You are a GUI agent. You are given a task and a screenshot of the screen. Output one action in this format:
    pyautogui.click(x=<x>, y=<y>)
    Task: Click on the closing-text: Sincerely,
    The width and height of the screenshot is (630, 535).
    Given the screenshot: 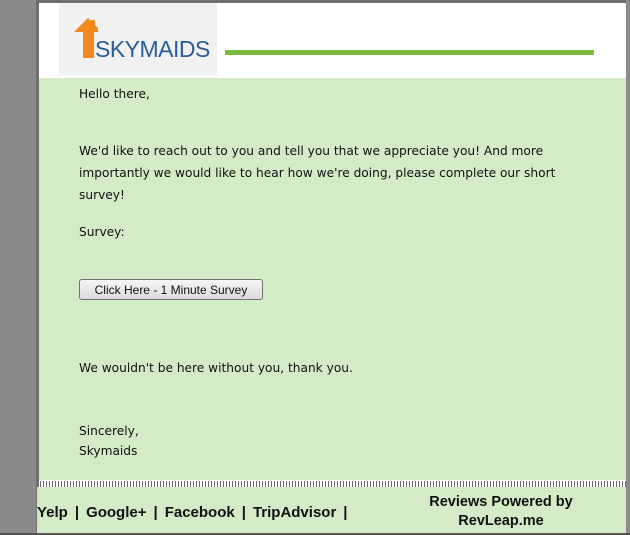 What is the action you would take?
    pyautogui.click(x=109, y=431)
    